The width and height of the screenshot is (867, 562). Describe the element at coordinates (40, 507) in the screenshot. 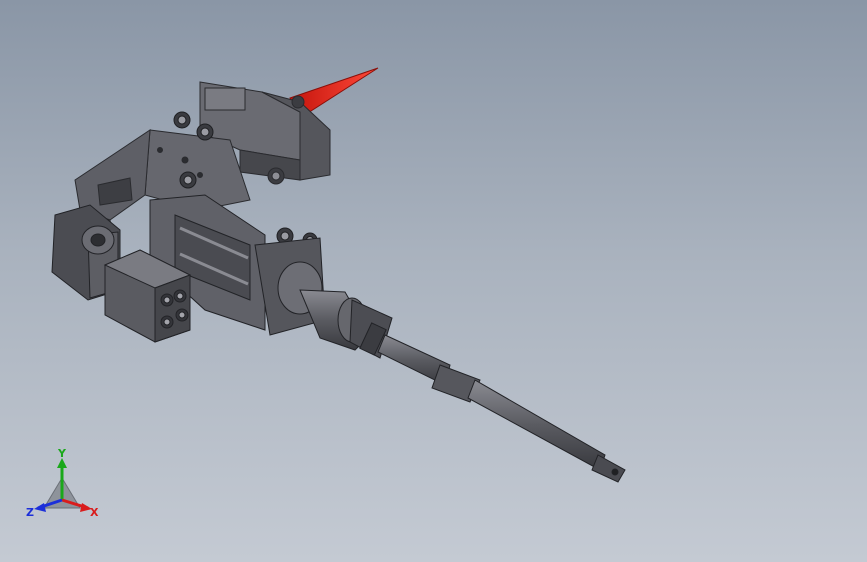

I see `z-axis-arrow-icon` at that location.